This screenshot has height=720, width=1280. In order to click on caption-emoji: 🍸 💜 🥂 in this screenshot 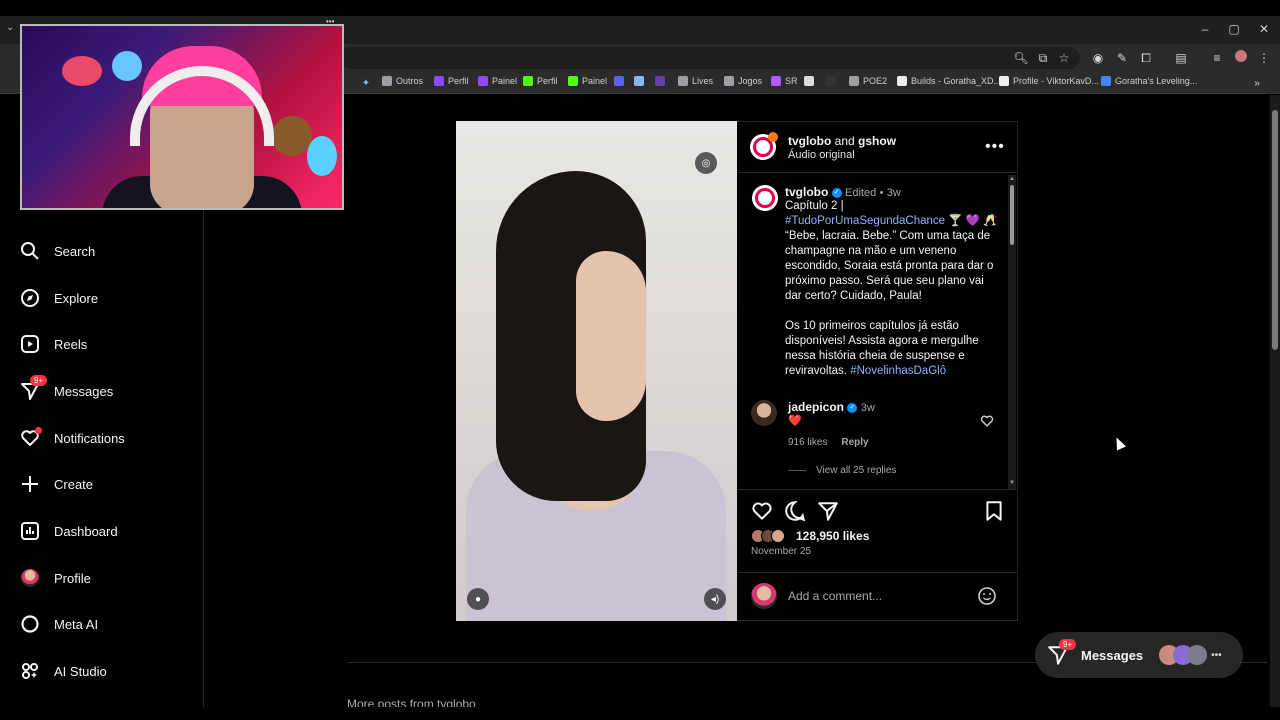, I will do `click(973, 221)`.